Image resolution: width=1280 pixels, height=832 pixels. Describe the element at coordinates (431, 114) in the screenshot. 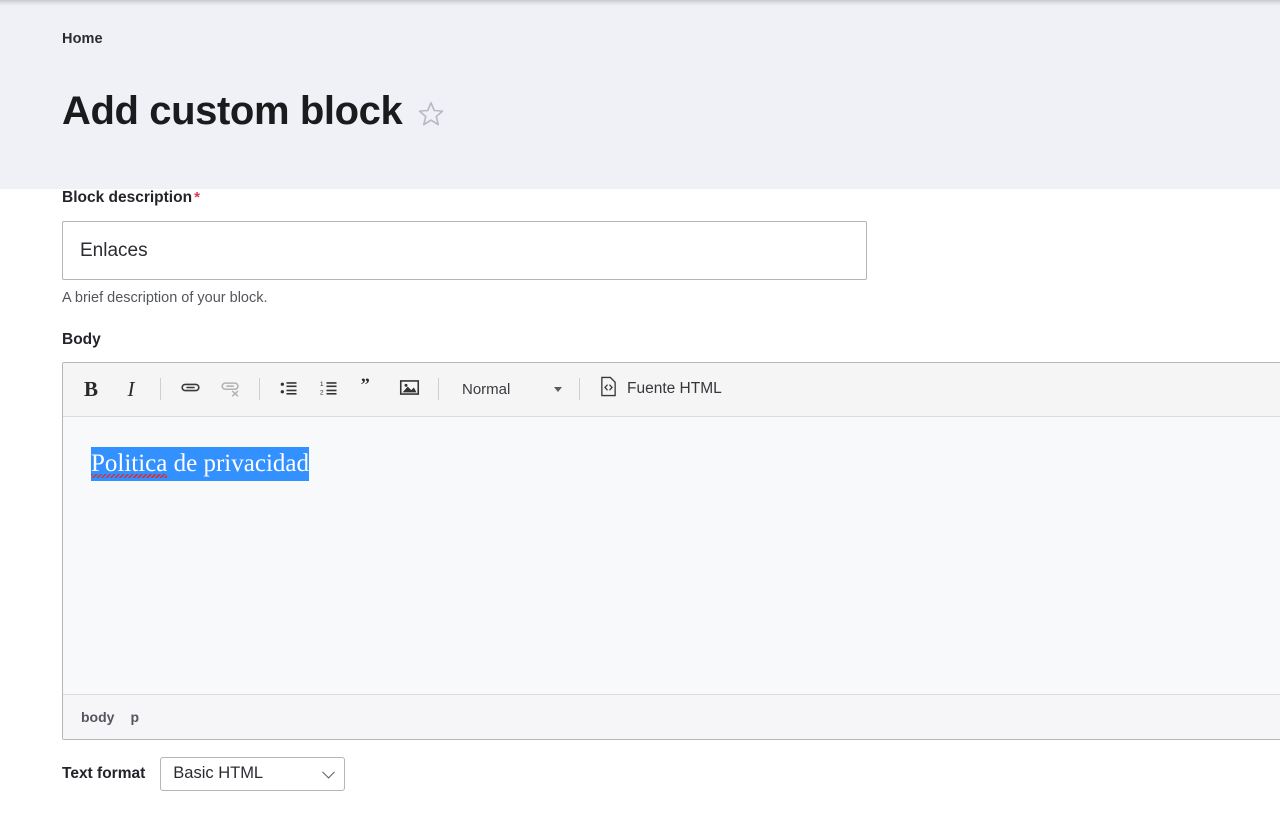

I see `star-outline-icon` at that location.